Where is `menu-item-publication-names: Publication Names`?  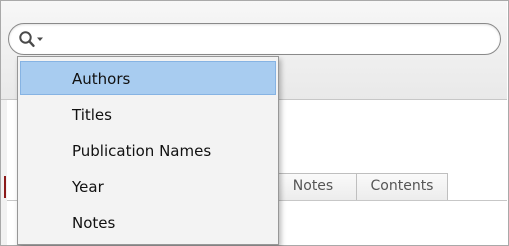 menu-item-publication-names: Publication Names is located at coordinates (148, 150).